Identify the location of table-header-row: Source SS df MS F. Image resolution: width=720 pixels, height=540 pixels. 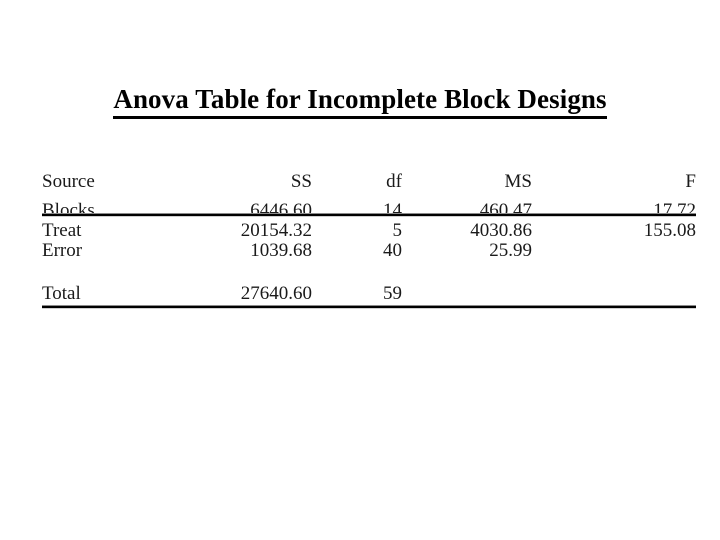
(369, 181).